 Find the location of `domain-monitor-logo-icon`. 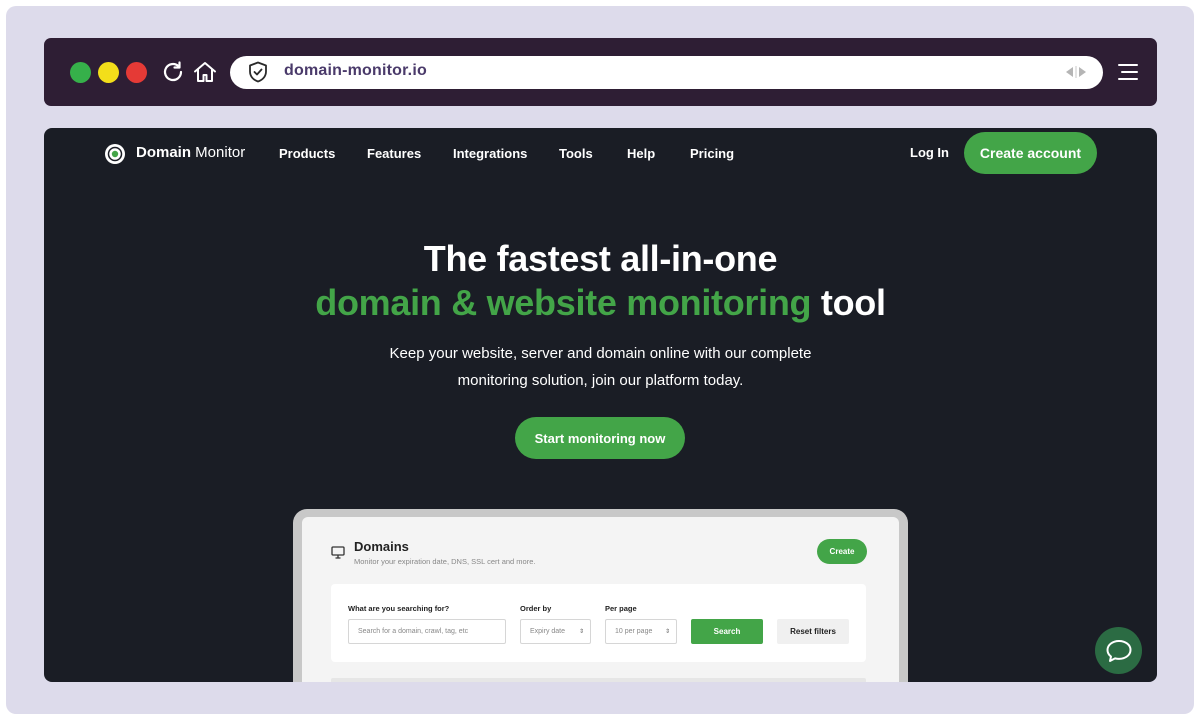

domain-monitor-logo-icon is located at coordinates (115, 154).